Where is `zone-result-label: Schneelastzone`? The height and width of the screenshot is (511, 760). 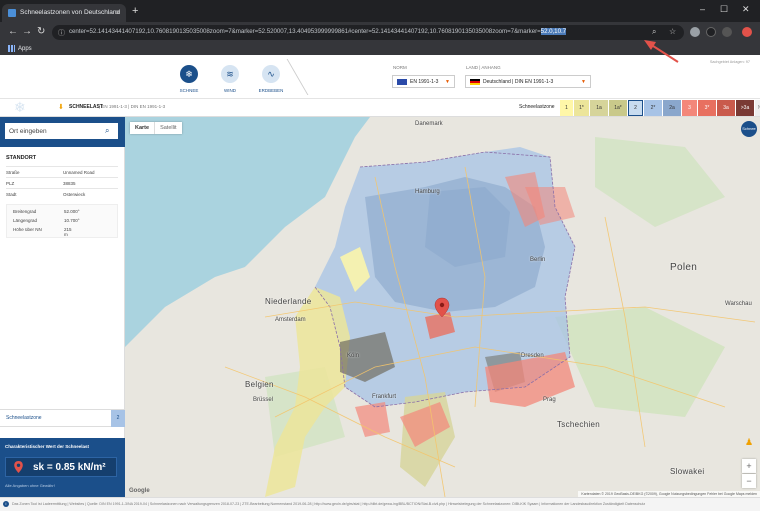
zone-result-label: Schneelastzone is located at coordinates (24, 418).